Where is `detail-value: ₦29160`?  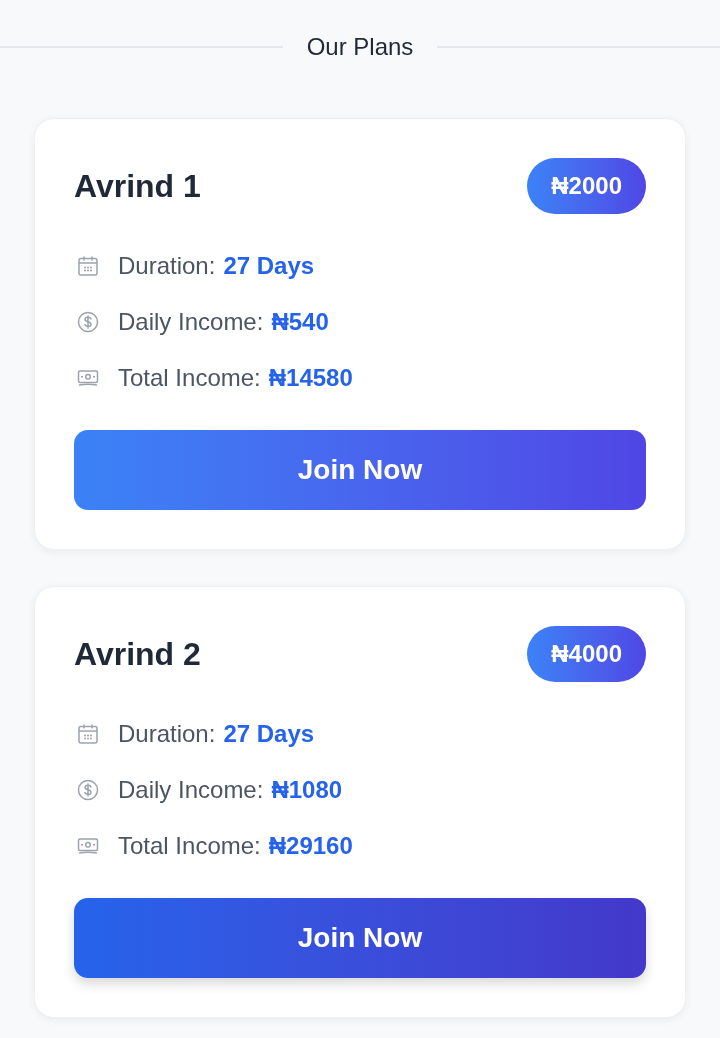 detail-value: ₦29160 is located at coordinates (310, 846).